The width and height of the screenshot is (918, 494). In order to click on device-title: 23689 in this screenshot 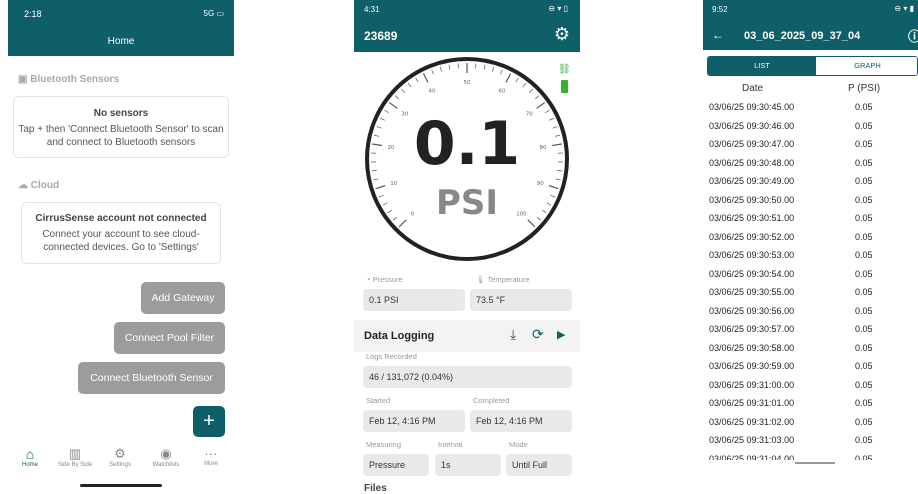, I will do `click(380, 36)`.